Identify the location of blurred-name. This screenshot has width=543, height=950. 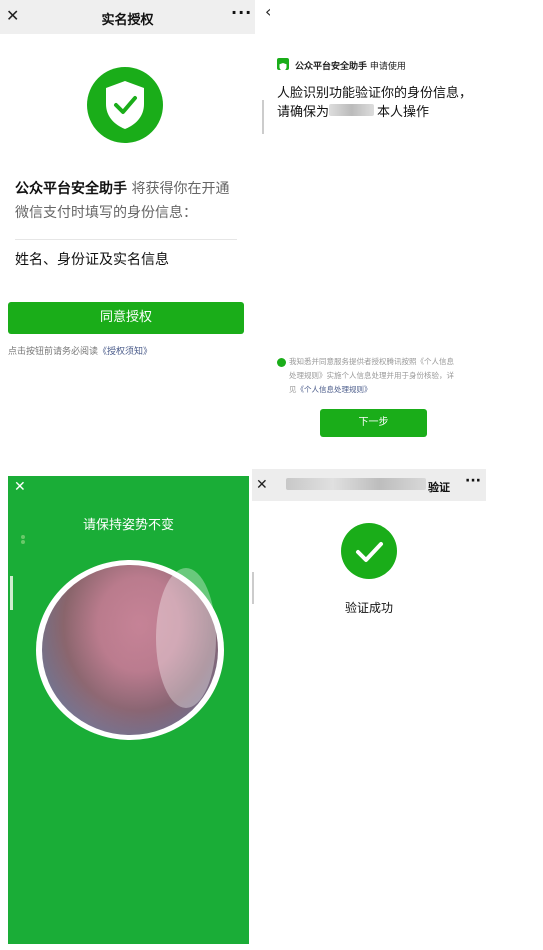
(351, 110).